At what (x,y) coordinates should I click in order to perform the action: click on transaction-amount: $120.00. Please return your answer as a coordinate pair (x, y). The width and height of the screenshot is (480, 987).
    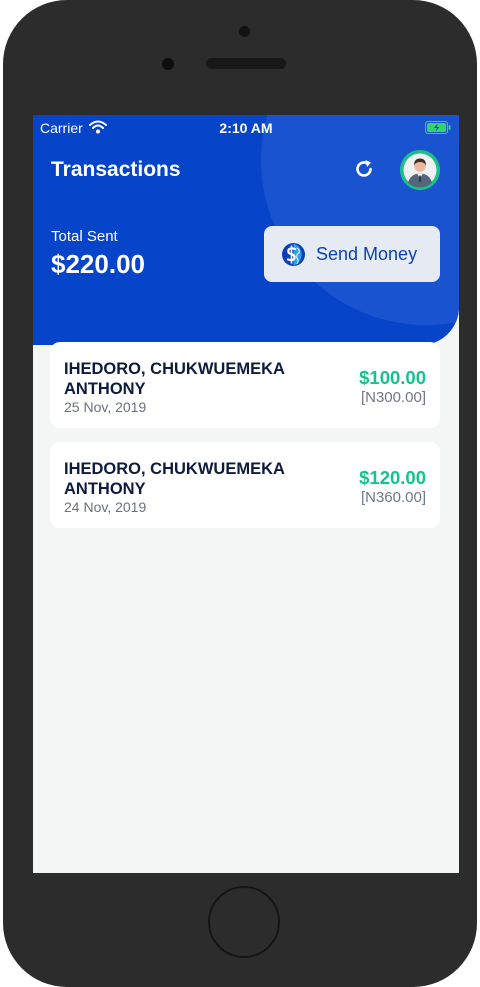
    Looking at the image, I should click on (392, 477).